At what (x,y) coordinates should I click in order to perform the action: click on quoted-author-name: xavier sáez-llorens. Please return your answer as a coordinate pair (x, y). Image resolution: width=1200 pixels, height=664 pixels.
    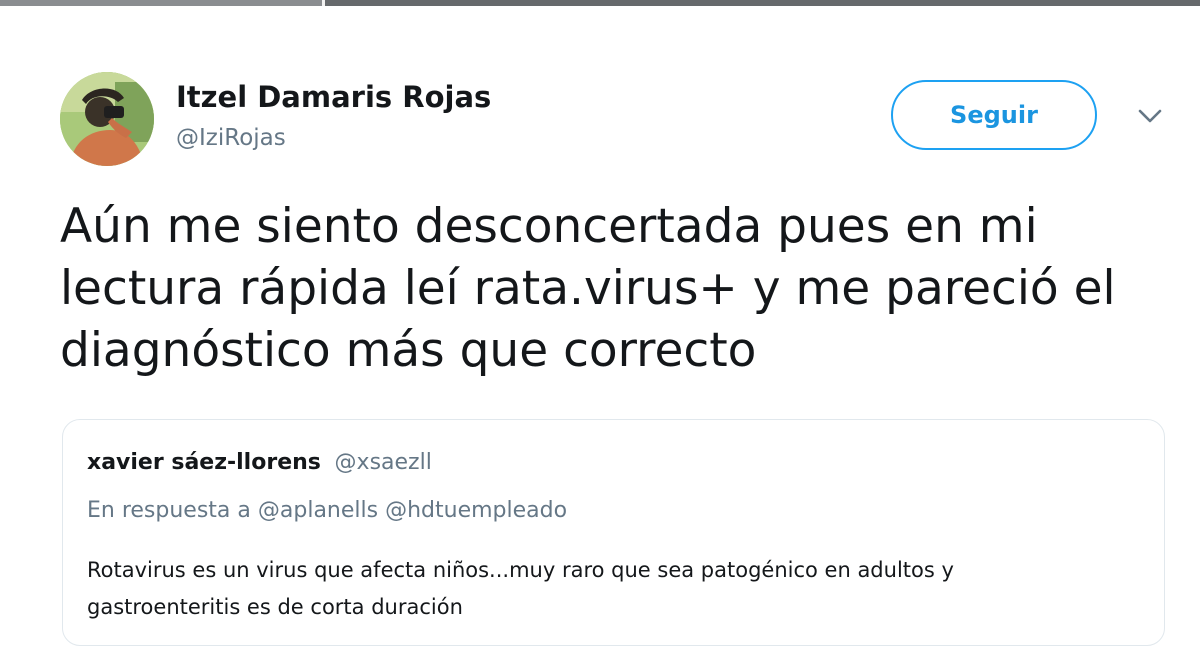
    Looking at the image, I should click on (204, 462).